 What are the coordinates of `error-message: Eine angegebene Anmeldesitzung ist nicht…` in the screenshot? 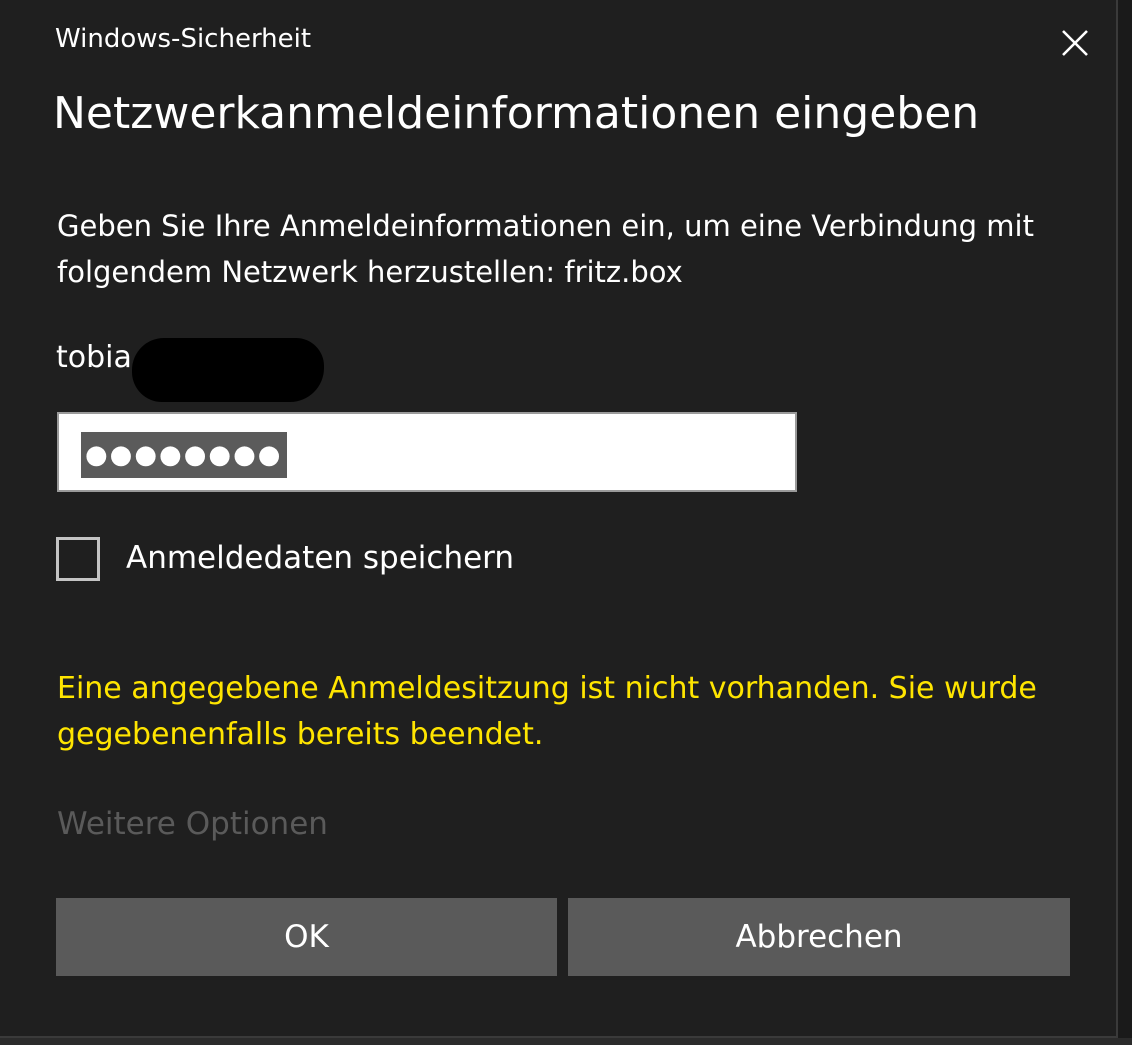 It's located at (547, 711).